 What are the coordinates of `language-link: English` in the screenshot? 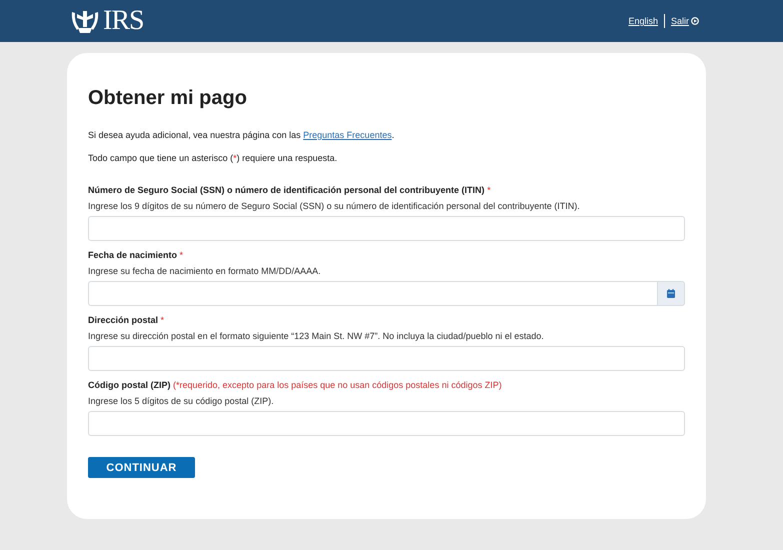 It's located at (643, 21).